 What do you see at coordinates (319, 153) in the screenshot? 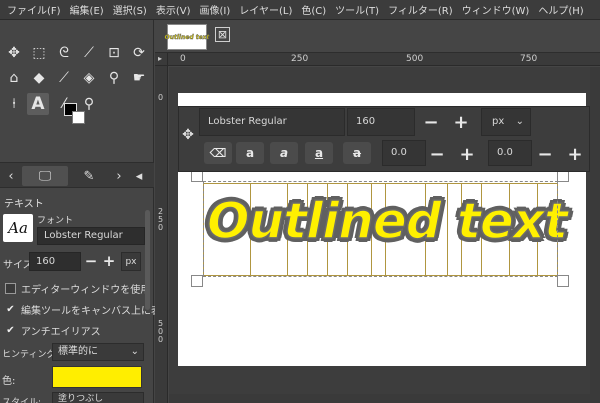
I see `underline-icon: a` at bounding box center [319, 153].